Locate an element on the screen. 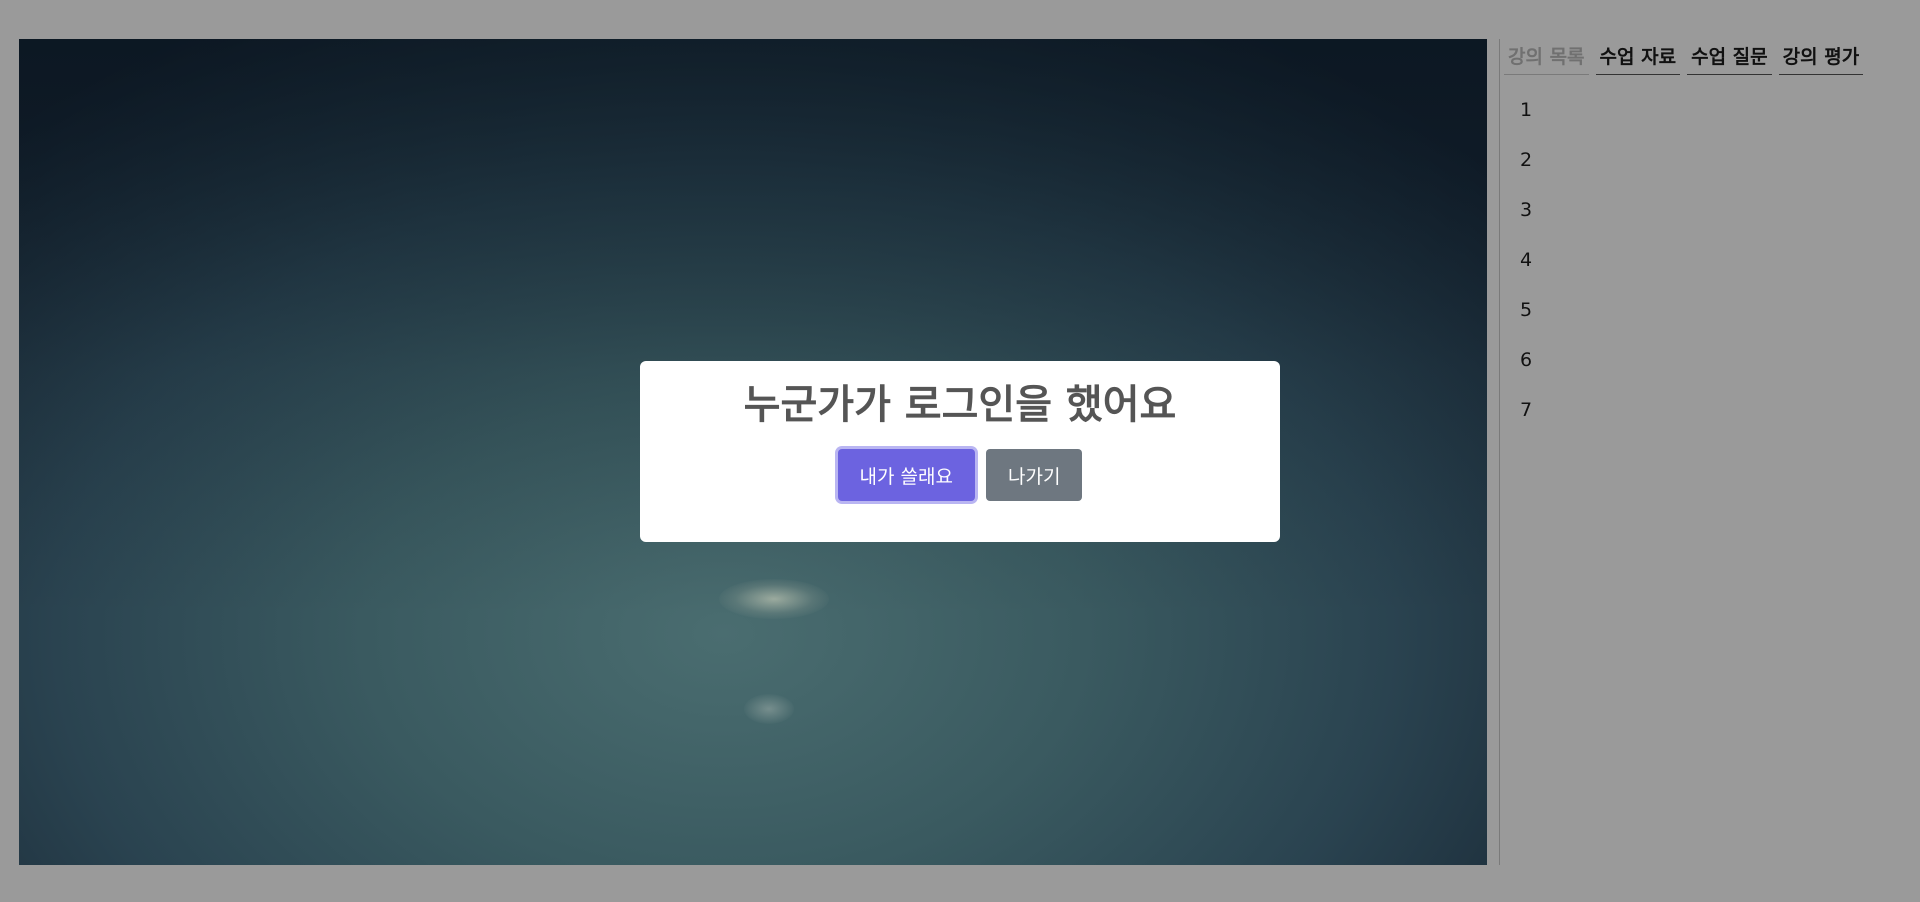  video-light-spot is located at coordinates (774, 599).